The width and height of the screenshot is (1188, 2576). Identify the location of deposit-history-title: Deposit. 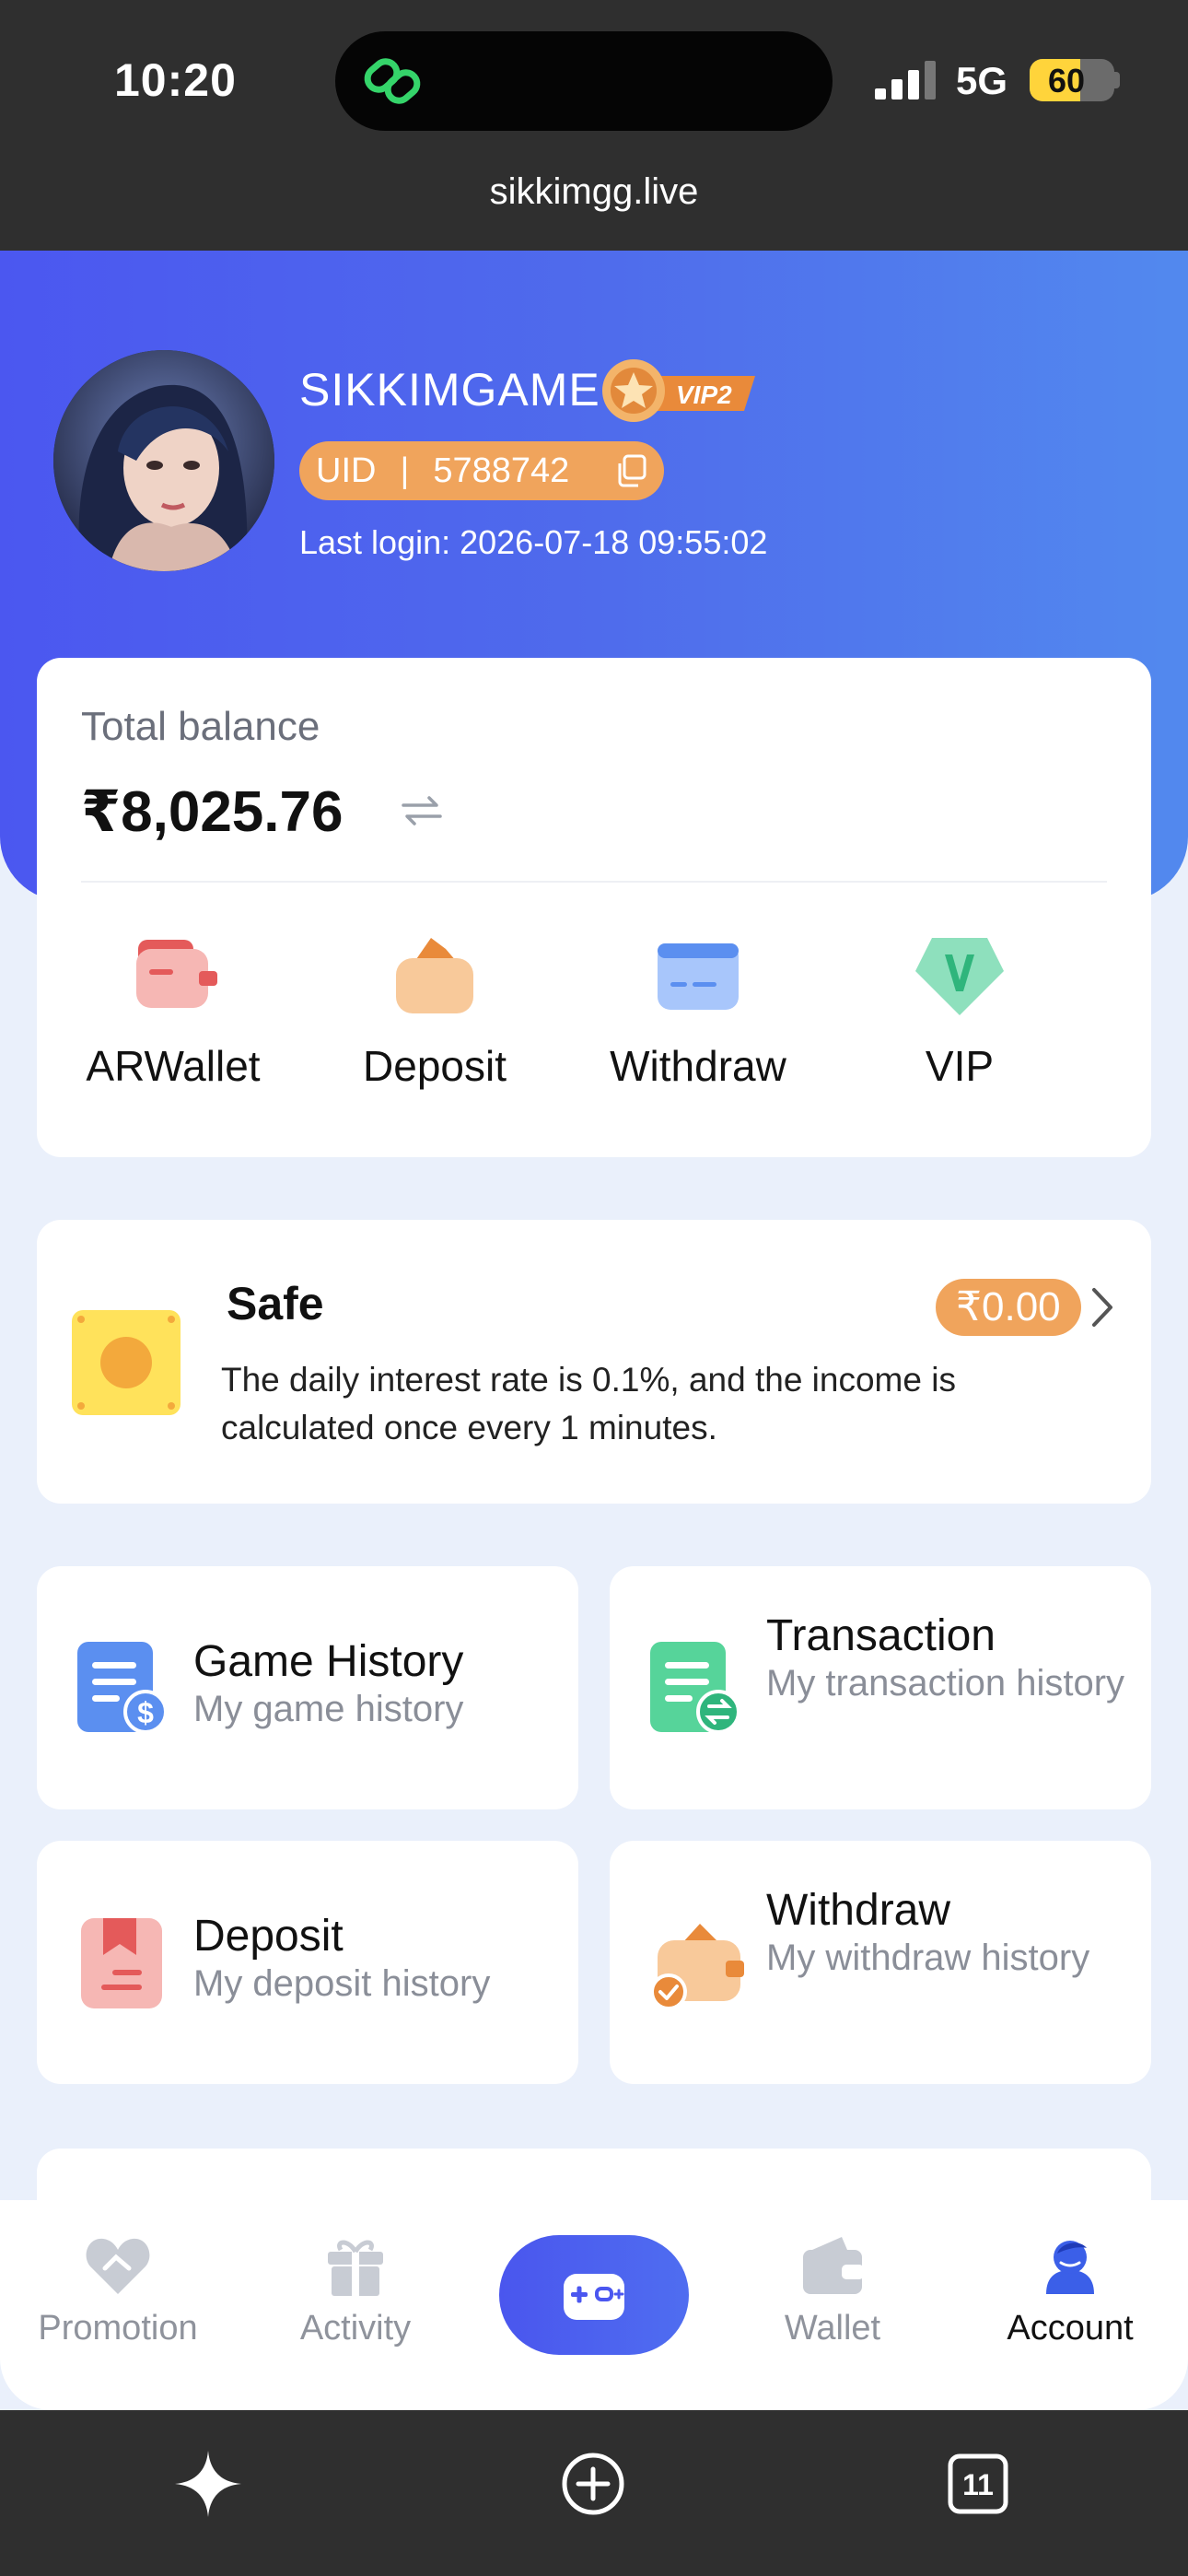
(268, 1936).